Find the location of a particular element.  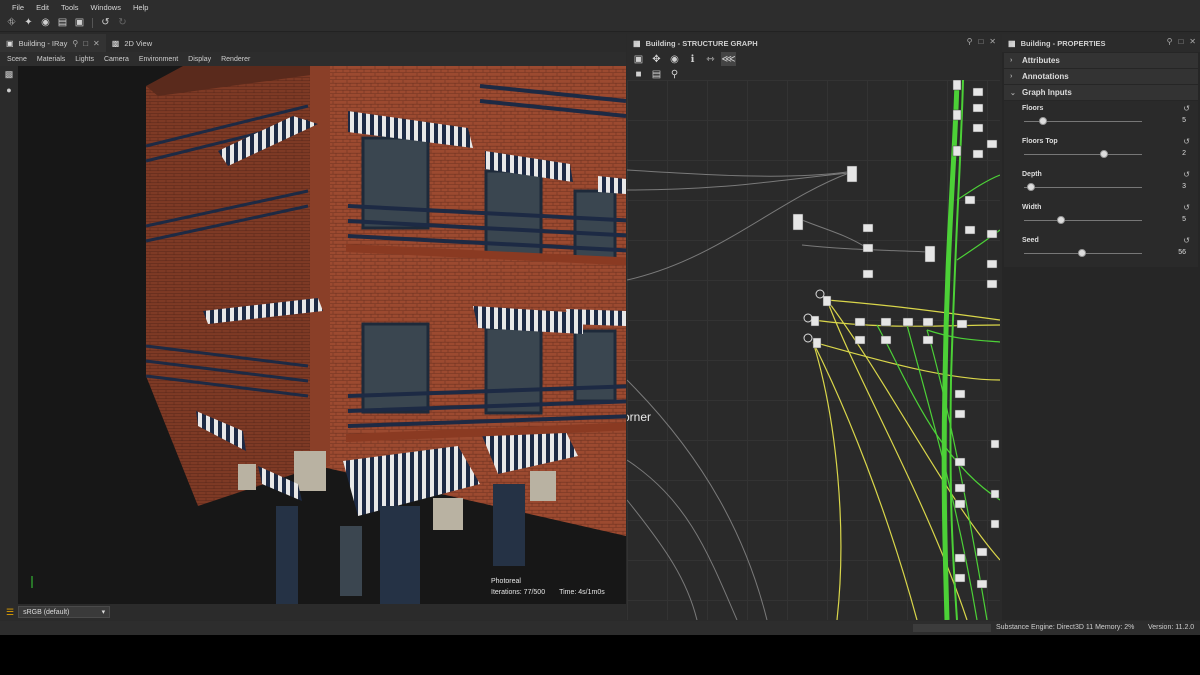

properties-tabbar: ▦ Building - PROPERTIES ⚲ □ ✕ is located at coordinates (1101, 43).